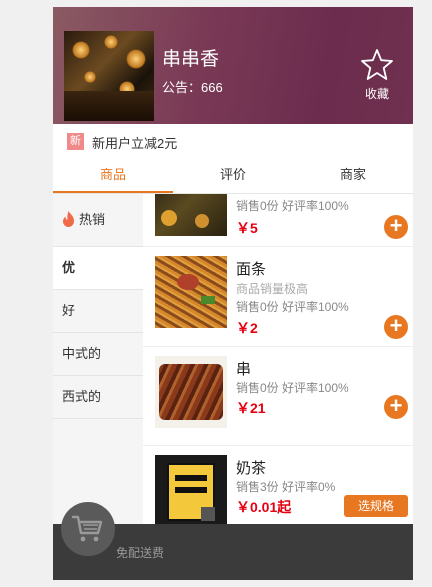 This screenshot has width=432, height=587. I want to click on product-price: ￥21, so click(251, 408).